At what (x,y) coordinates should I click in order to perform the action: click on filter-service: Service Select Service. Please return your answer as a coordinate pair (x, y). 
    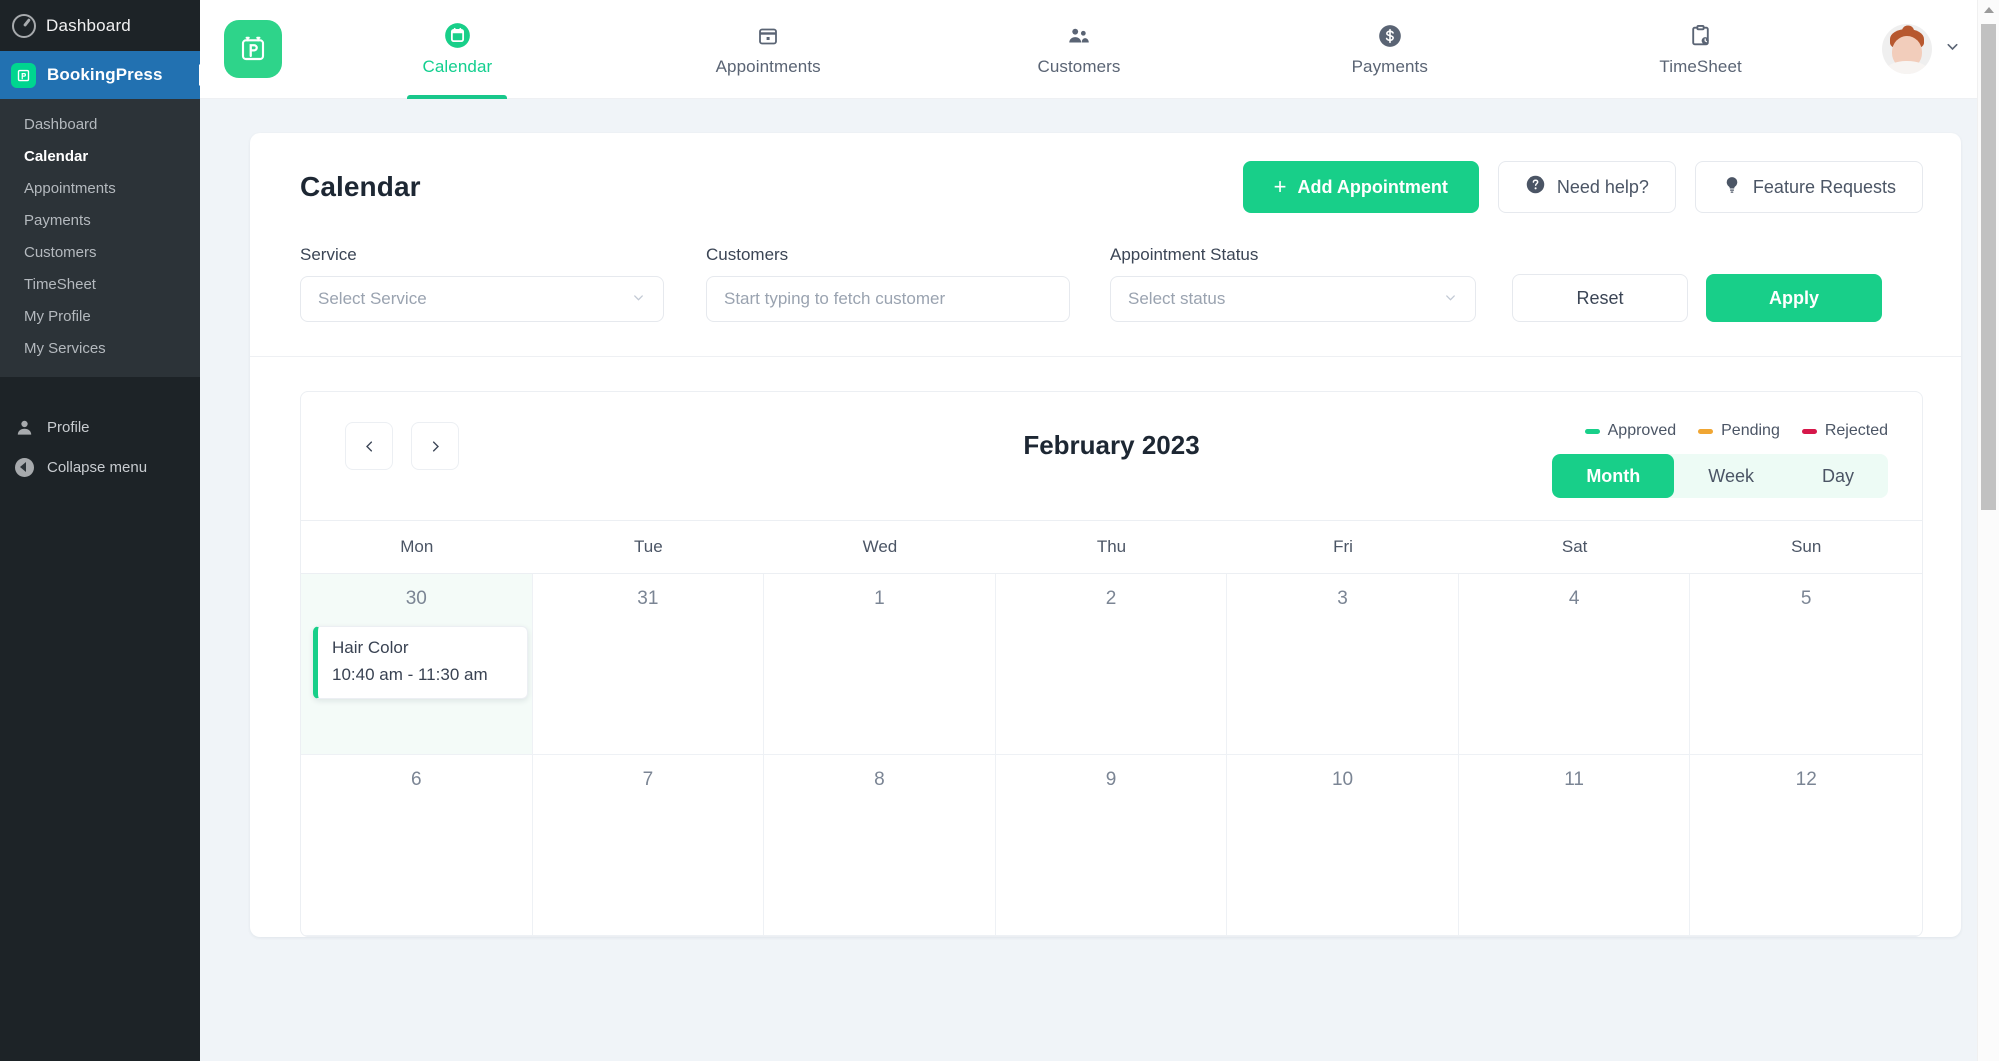
    Looking at the image, I should click on (482, 283).